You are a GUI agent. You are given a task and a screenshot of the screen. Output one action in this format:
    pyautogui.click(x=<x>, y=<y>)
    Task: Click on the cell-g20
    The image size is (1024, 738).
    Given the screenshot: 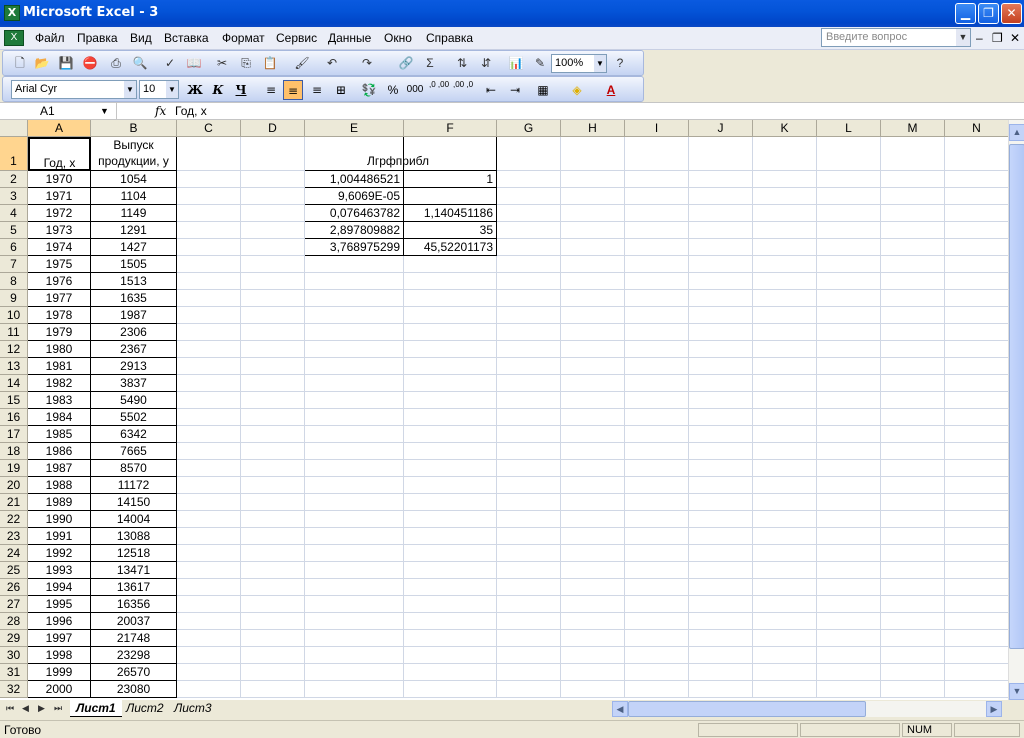 What is the action you would take?
    pyautogui.click(x=529, y=485)
    